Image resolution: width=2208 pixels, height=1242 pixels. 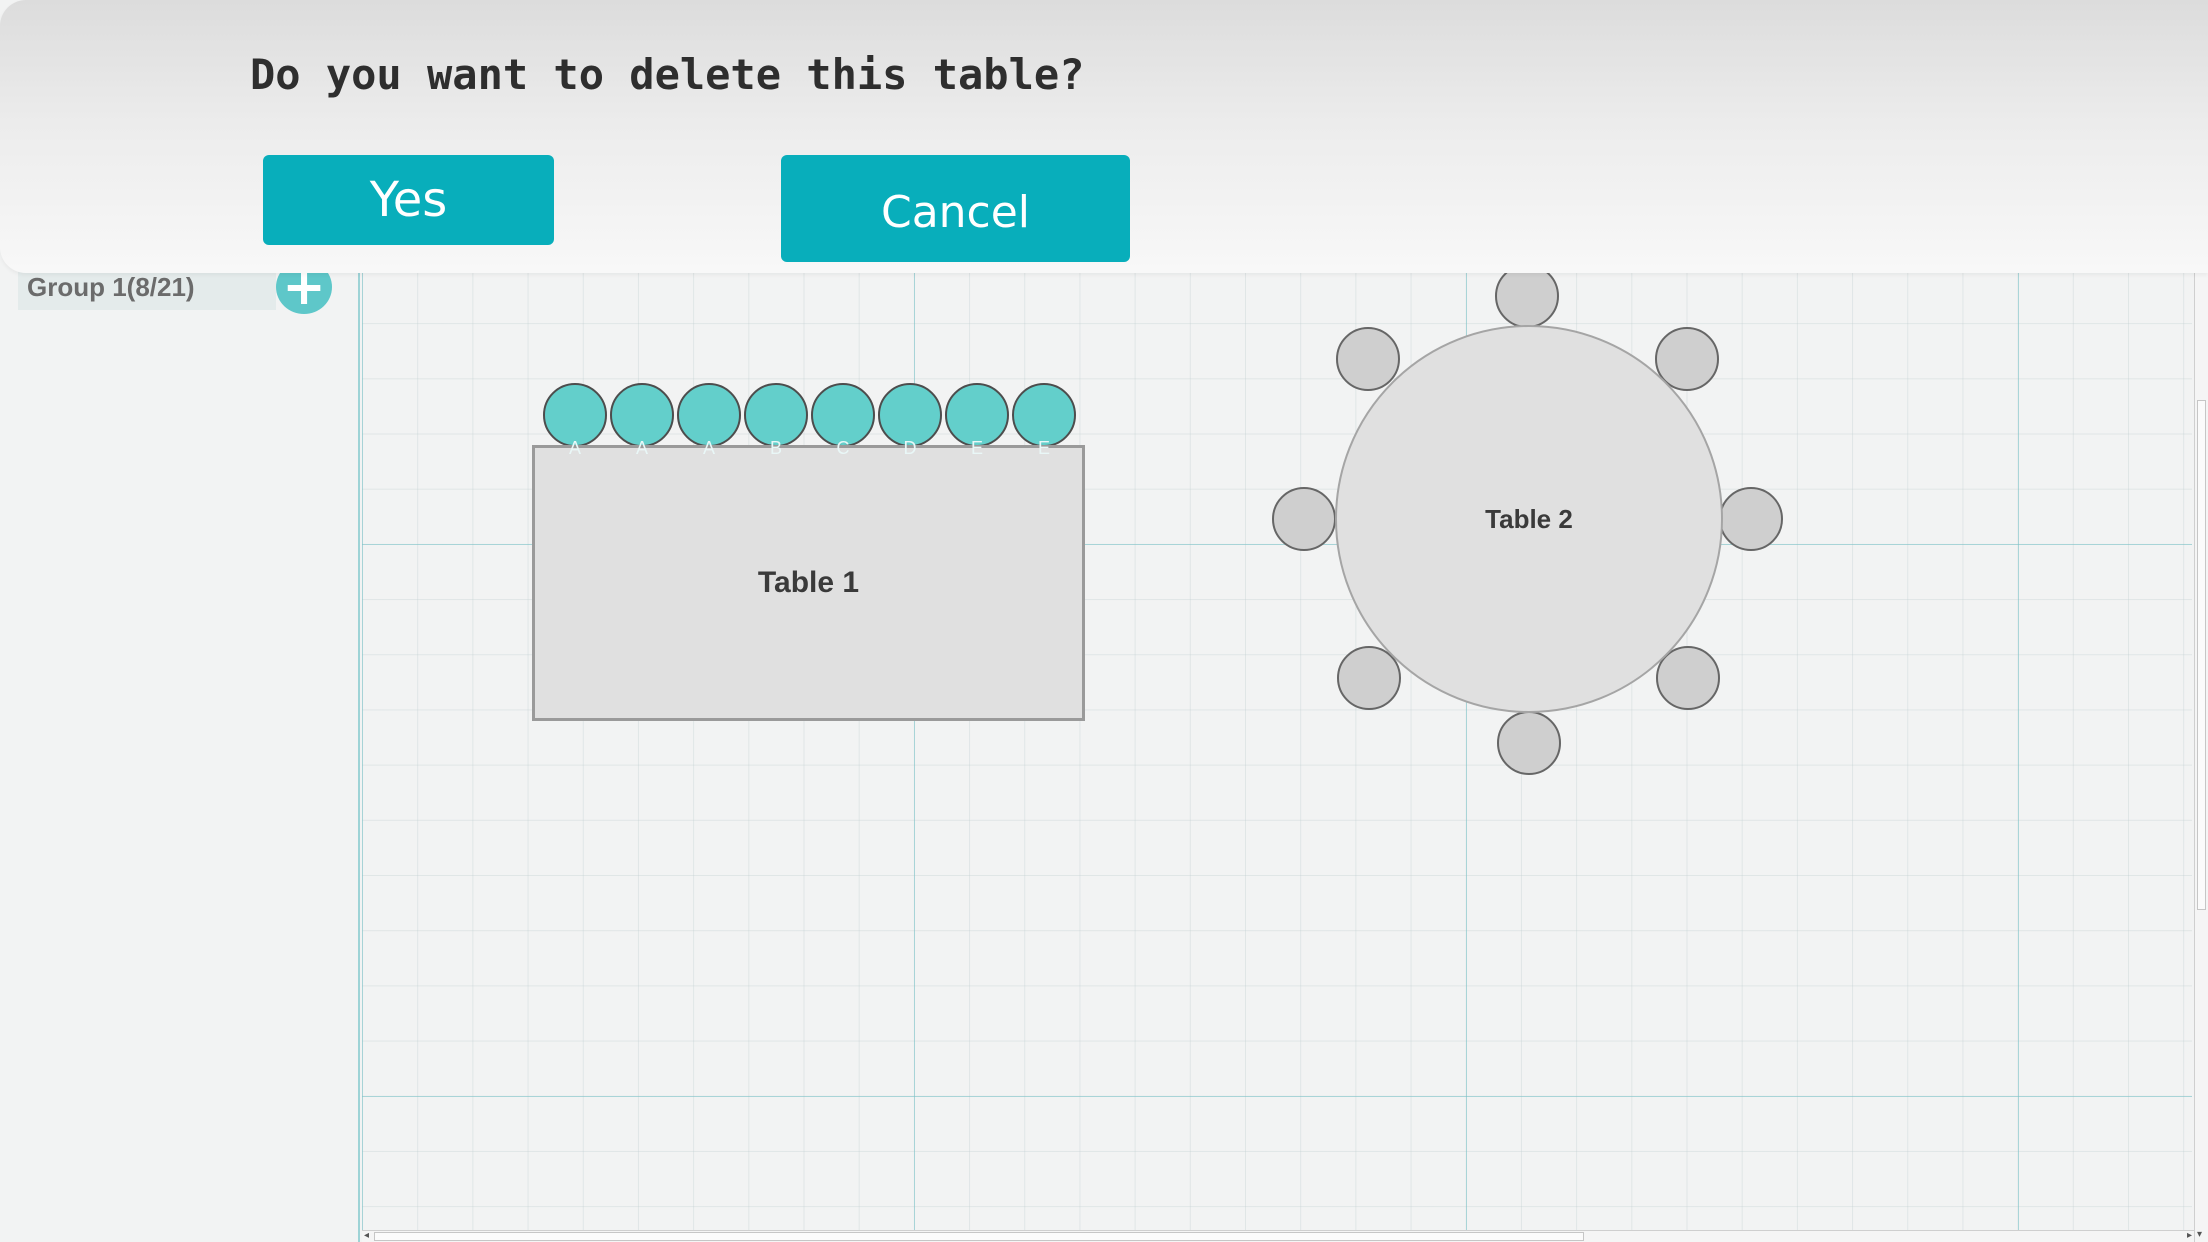 What do you see at coordinates (111, 286) in the screenshot?
I see `group-label: Group 1(8/21)` at bounding box center [111, 286].